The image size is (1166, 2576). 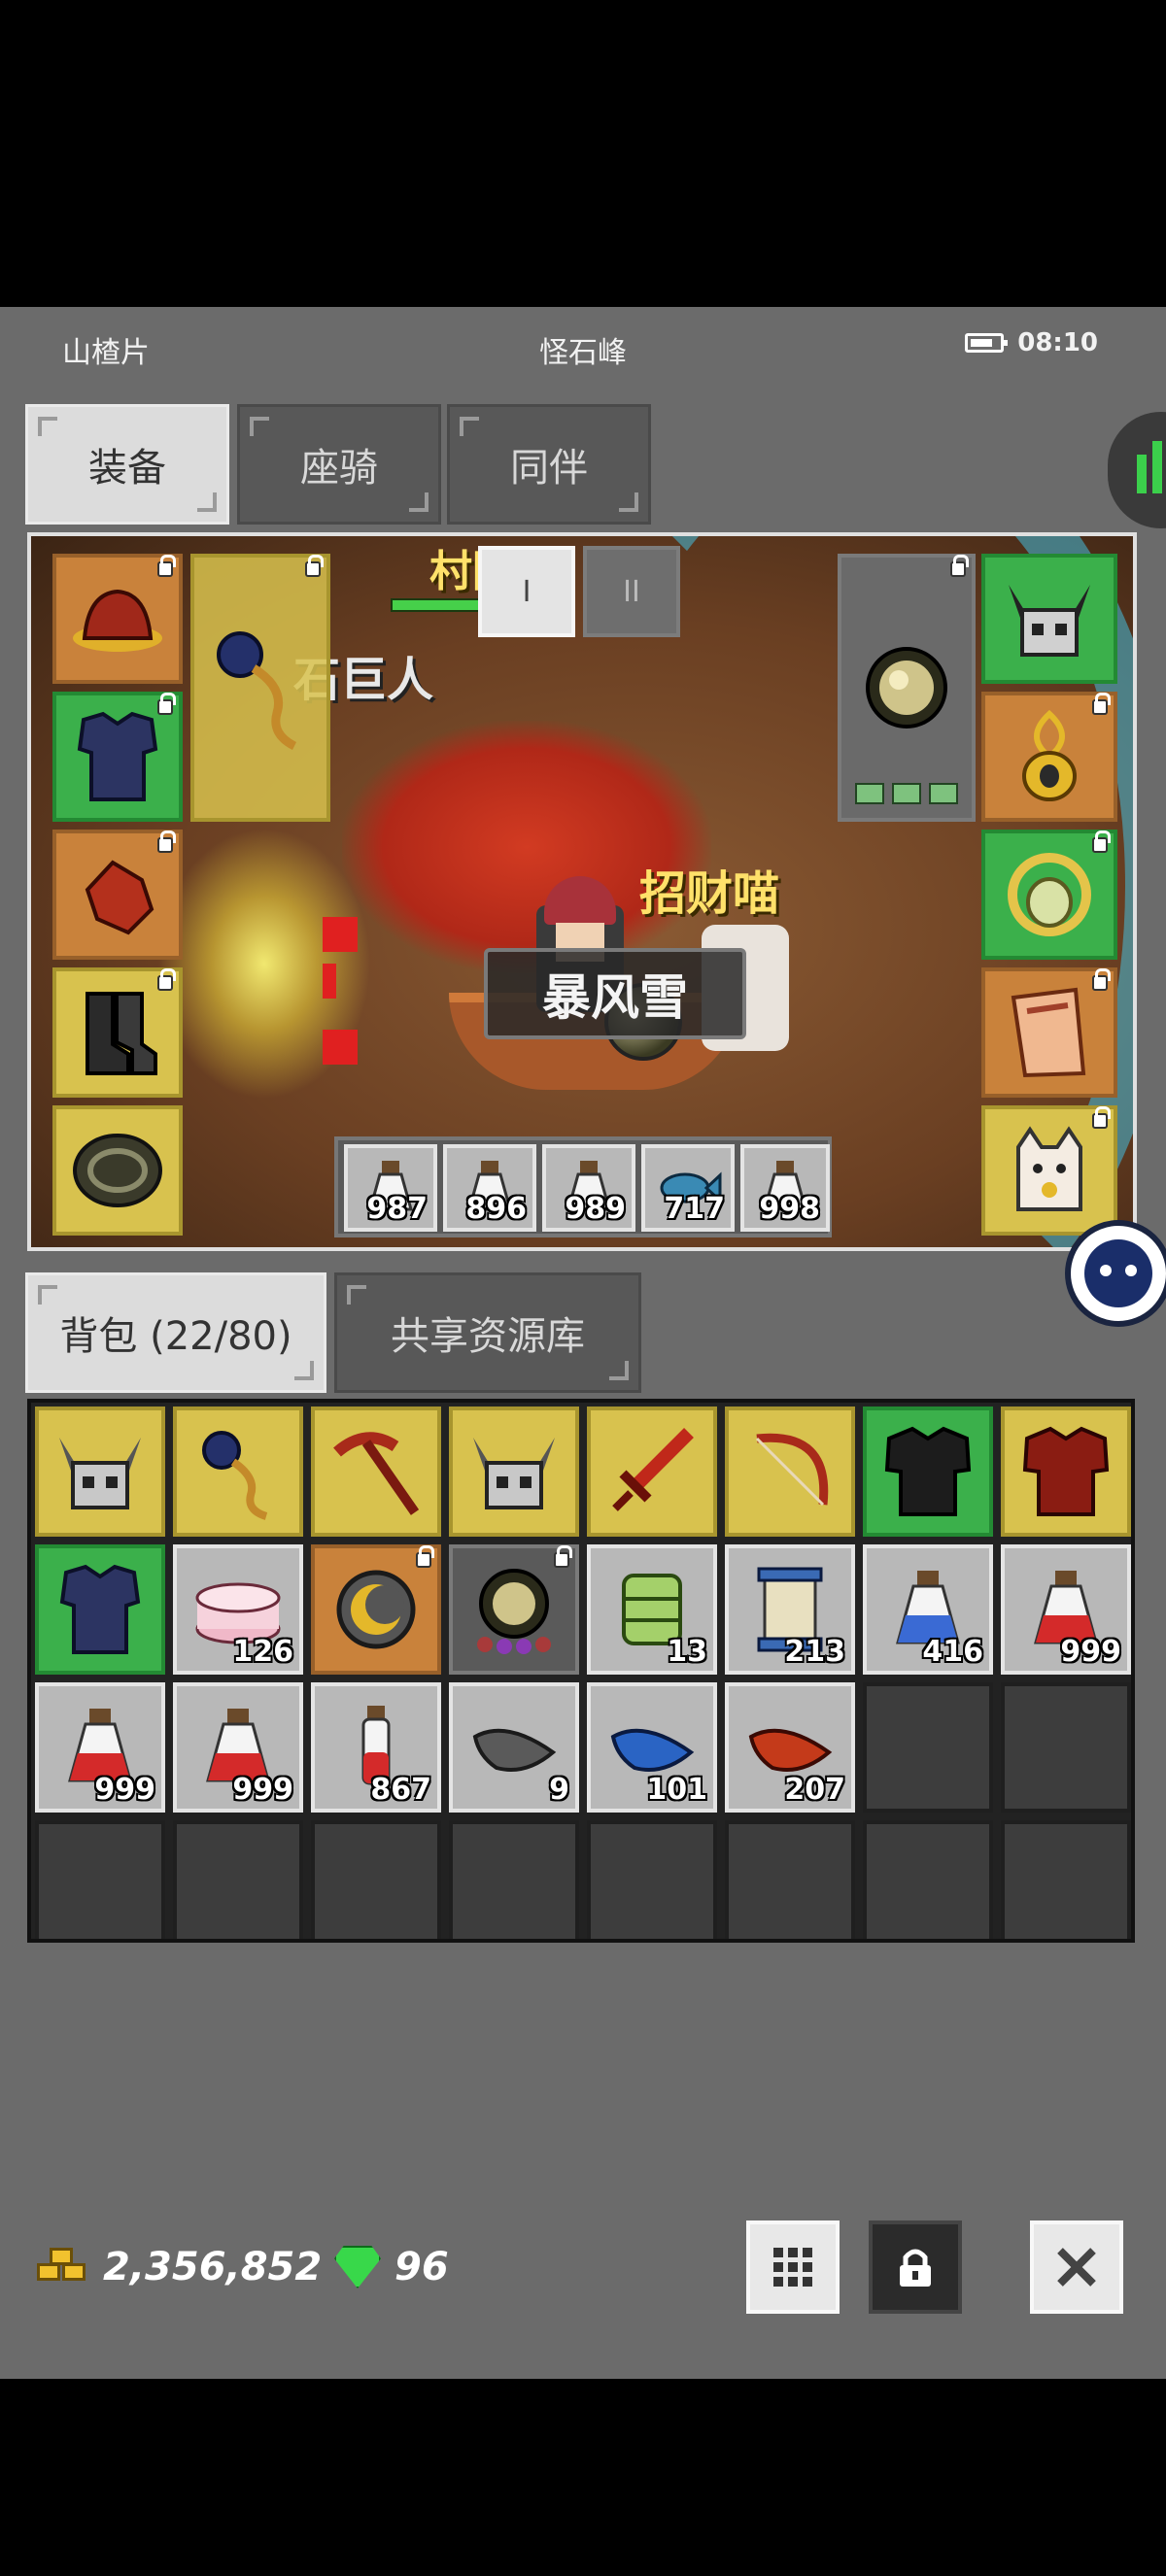 What do you see at coordinates (790, 1747) in the screenshot?
I see `inventory-slot: 207` at bounding box center [790, 1747].